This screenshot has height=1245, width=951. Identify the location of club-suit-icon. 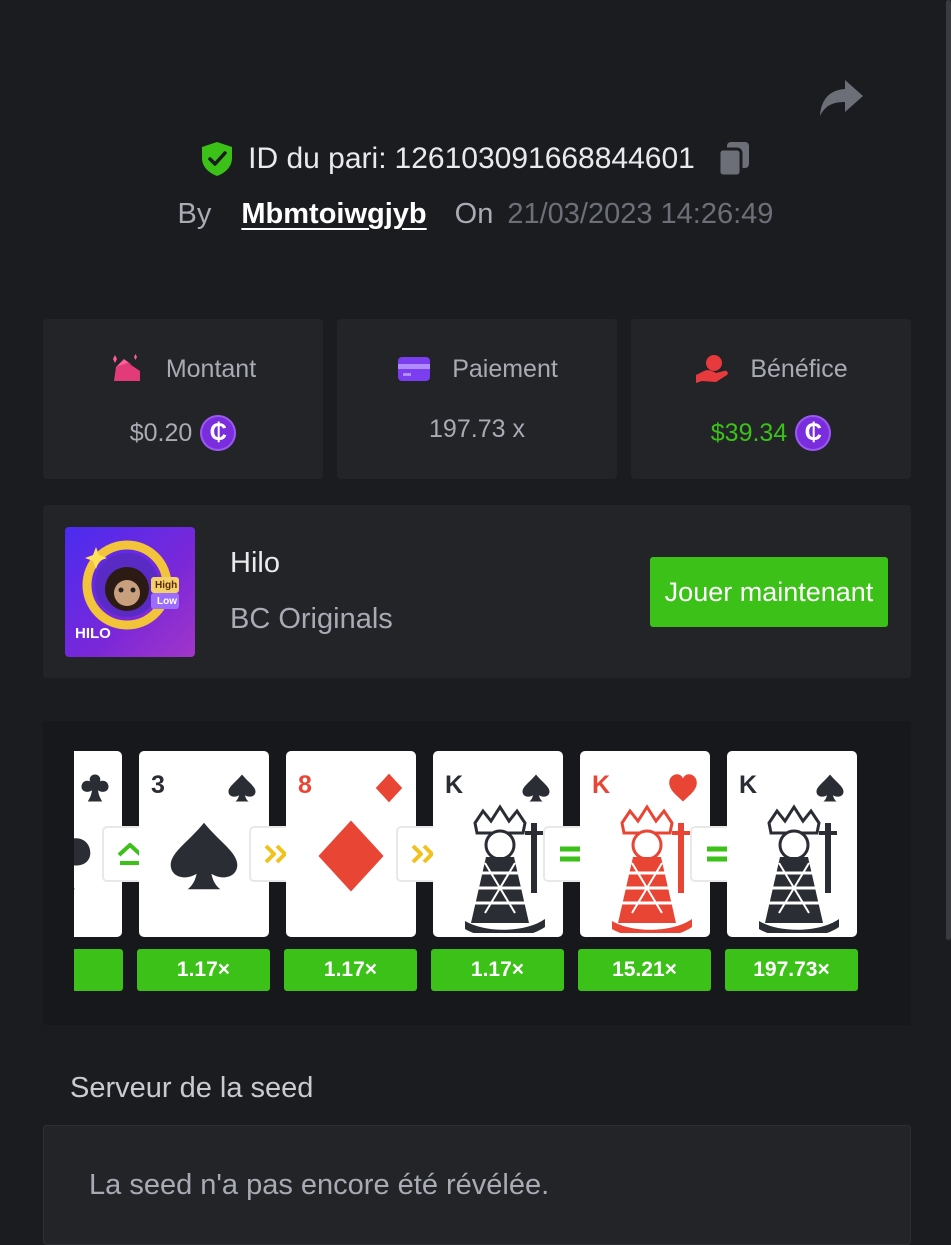
(95, 788).